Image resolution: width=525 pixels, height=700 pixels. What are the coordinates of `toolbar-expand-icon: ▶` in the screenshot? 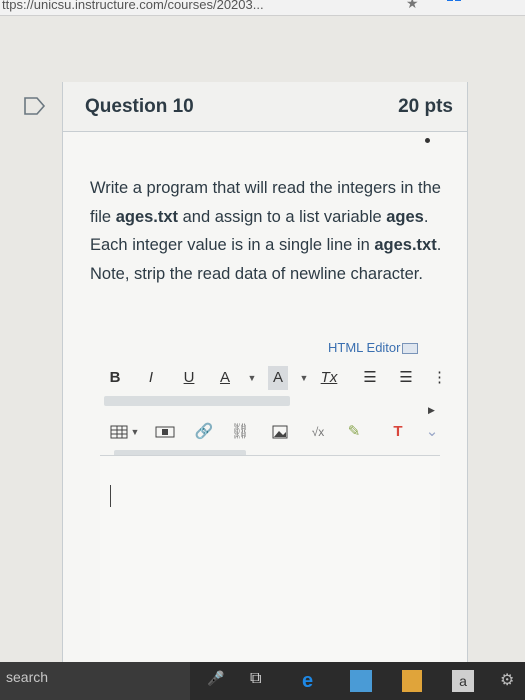 It's located at (431, 410).